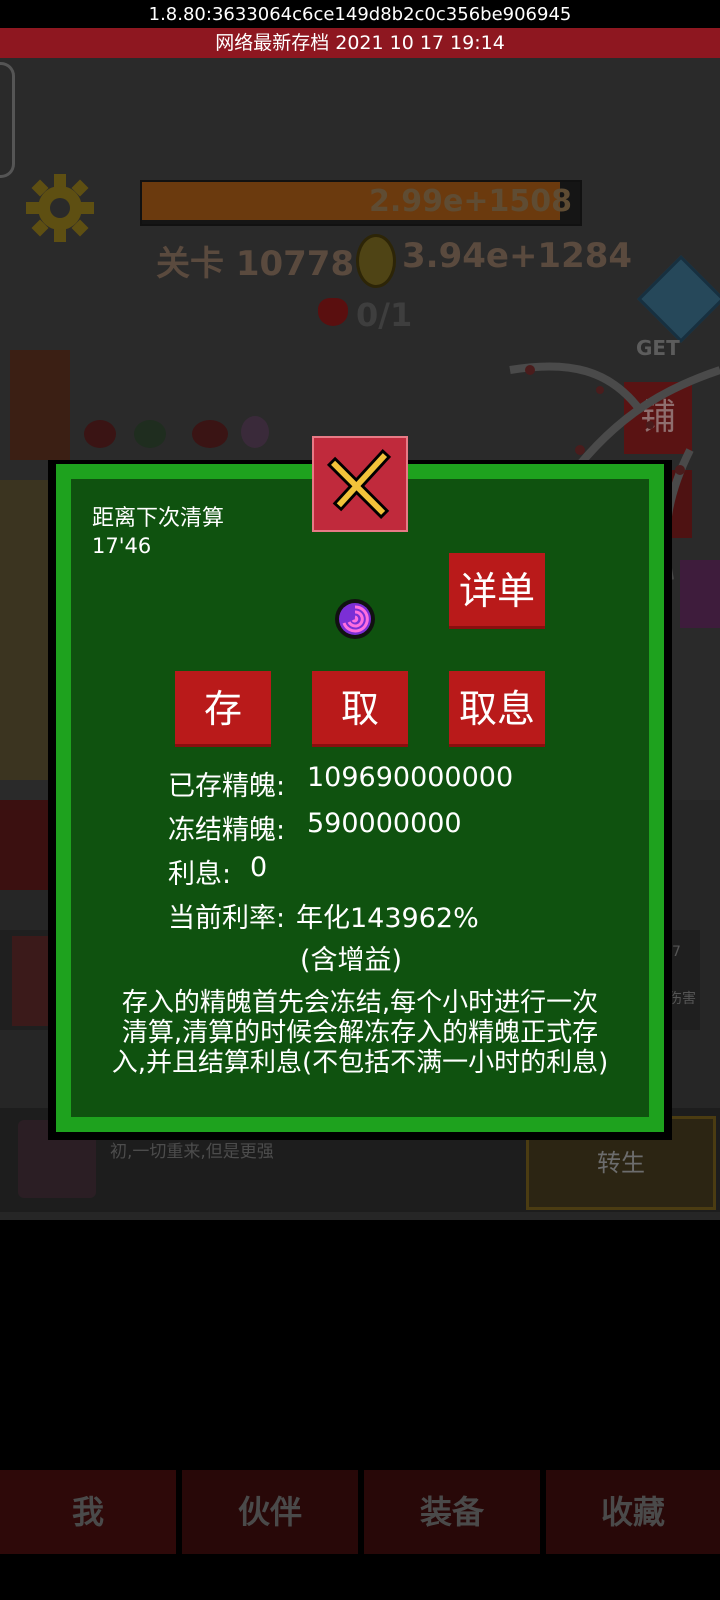 This screenshot has height=1600, width=720. Describe the element at coordinates (470, 201) in the screenshot. I see `hp-value: 2.99e+1508` at that location.